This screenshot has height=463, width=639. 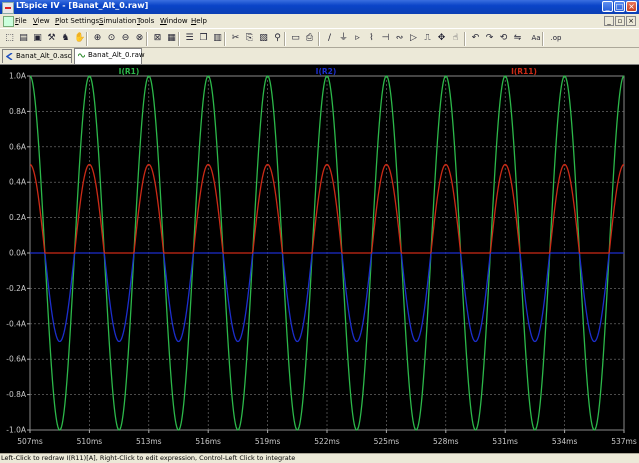 I want to click on tab-waveform: Banat_Alt_0.raw, so click(x=109, y=56).